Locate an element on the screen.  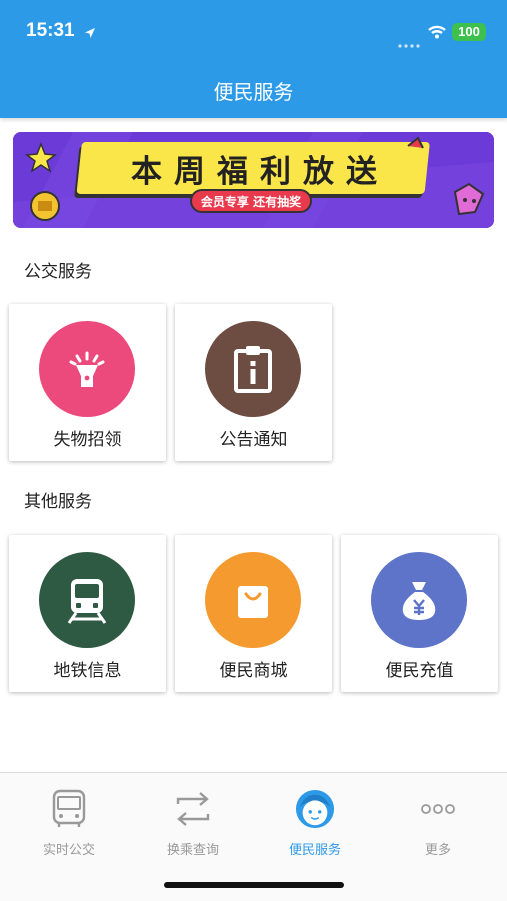
notice-clipboard-icon is located at coordinates (253, 369).